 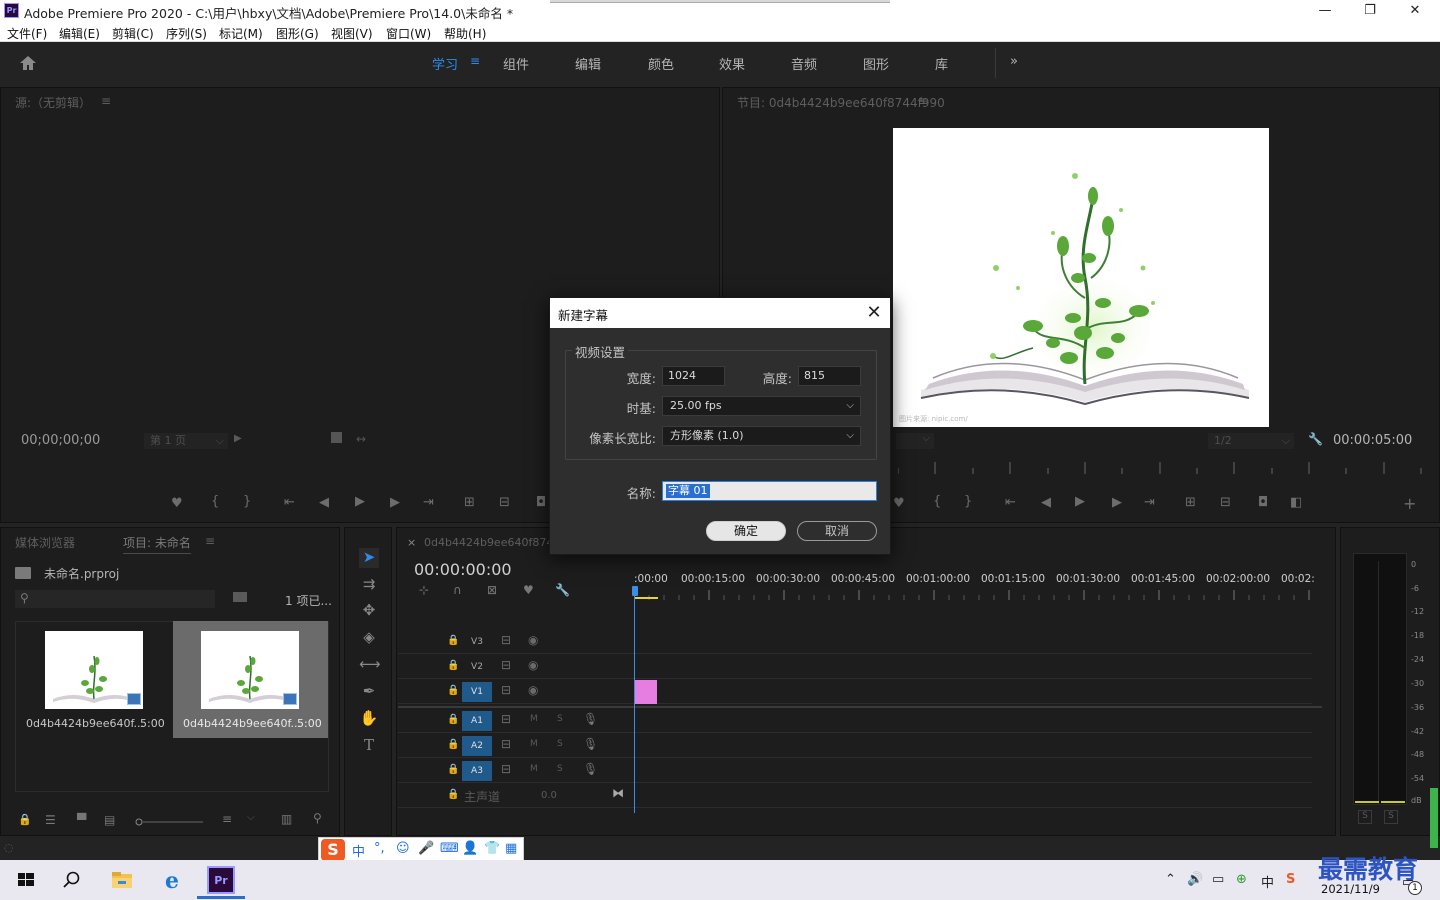 What do you see at coordinates (240, 597) in the screenshot?
I see `new-bin-icon` at bounding box center [240, 597].